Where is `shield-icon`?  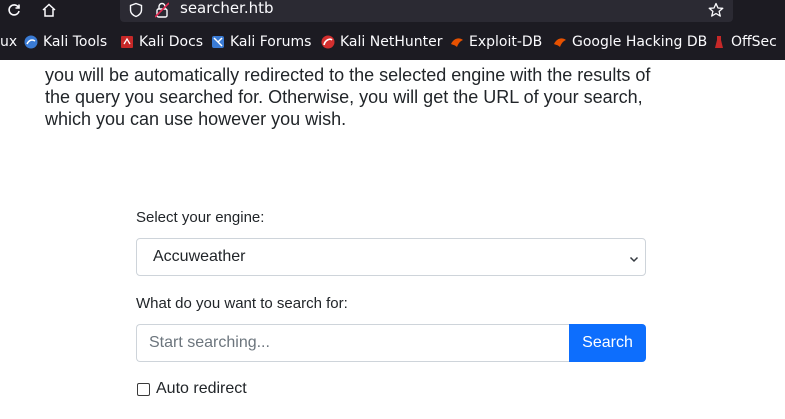
shield-icon is located at coordinates (136, 10).